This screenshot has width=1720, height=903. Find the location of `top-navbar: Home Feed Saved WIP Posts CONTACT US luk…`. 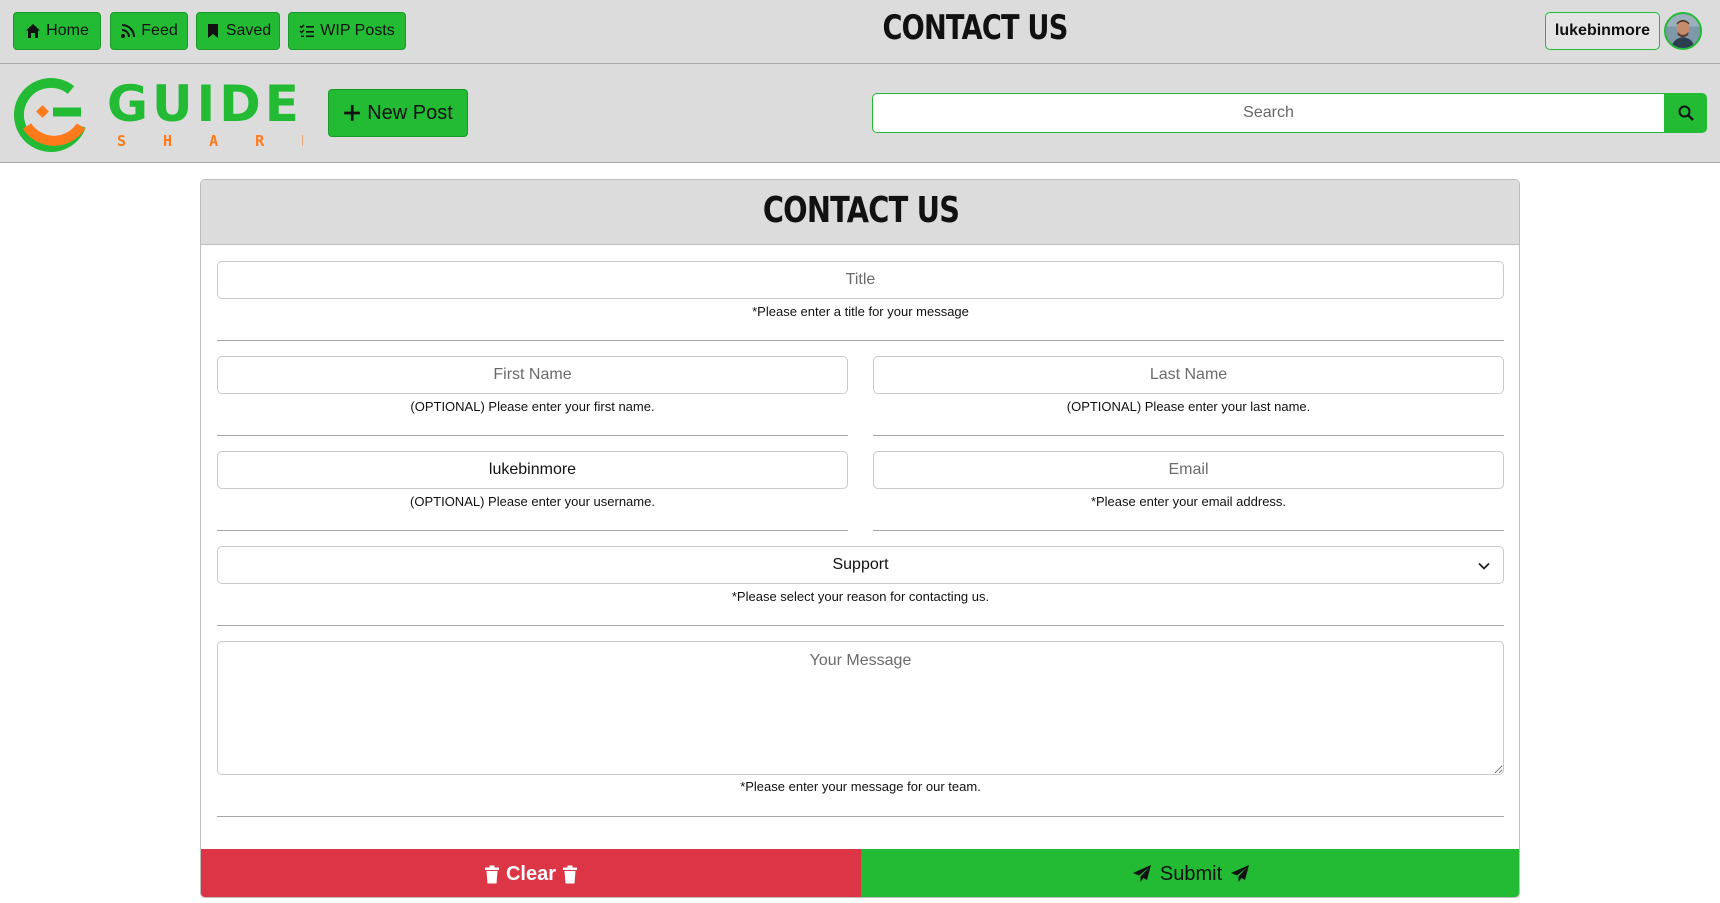

top-navbar: Home Feed Saved WIP Posts CONTACT US luk… is located at coordinates (860, 32).